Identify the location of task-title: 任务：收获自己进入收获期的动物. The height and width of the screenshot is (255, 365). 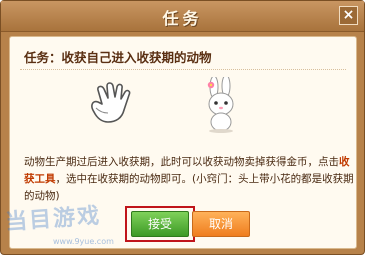
(118, 57).